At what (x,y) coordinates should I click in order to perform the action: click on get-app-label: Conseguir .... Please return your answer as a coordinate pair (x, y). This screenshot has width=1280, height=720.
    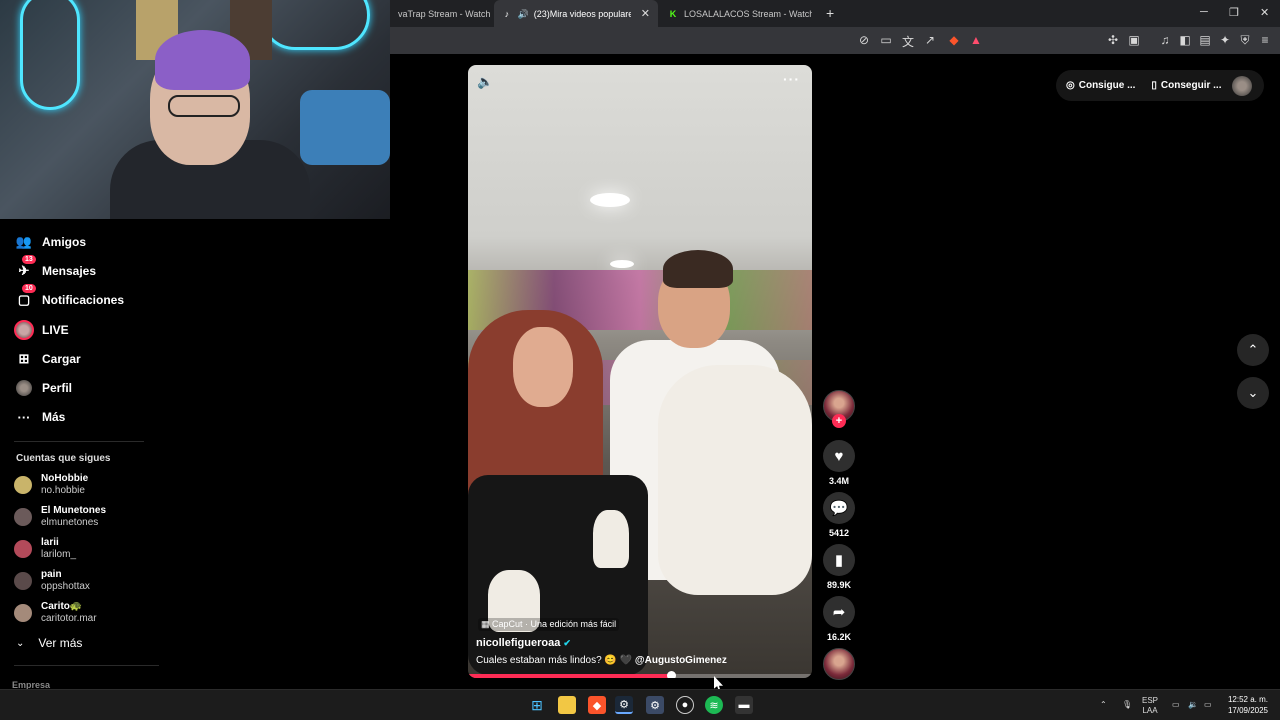
    Looking at the image, I should click on (1191, 85).